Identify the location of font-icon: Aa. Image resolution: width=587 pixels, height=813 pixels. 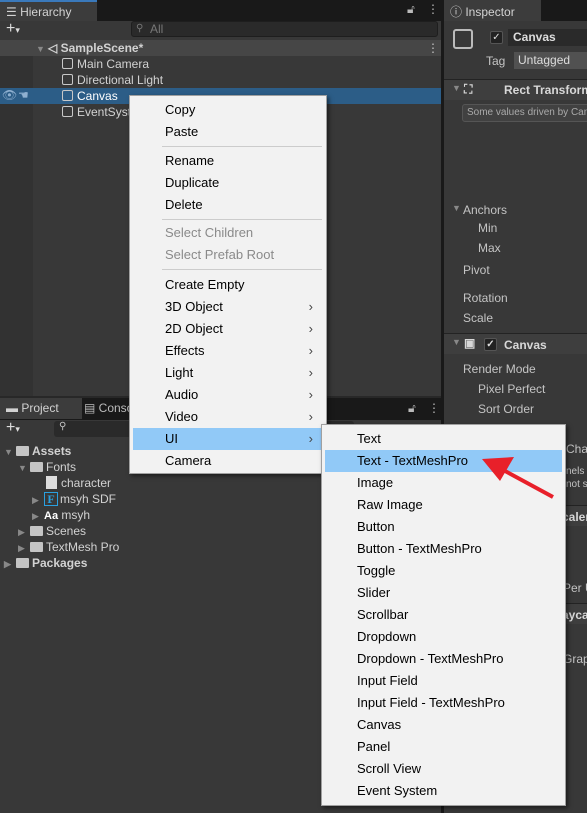
(51, 516).